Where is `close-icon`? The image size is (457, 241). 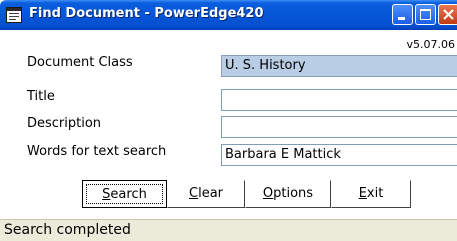 close-icon is located at coordinates (448, 14).